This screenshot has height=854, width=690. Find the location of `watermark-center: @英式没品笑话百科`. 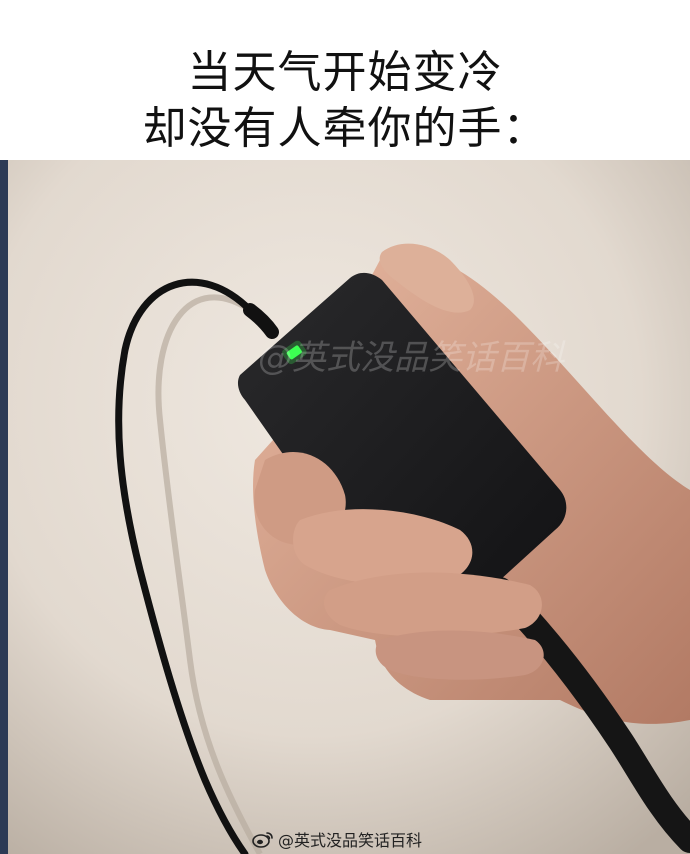

watermark-center: @英式没品笑话百科 is located at coordinates (411, 358).